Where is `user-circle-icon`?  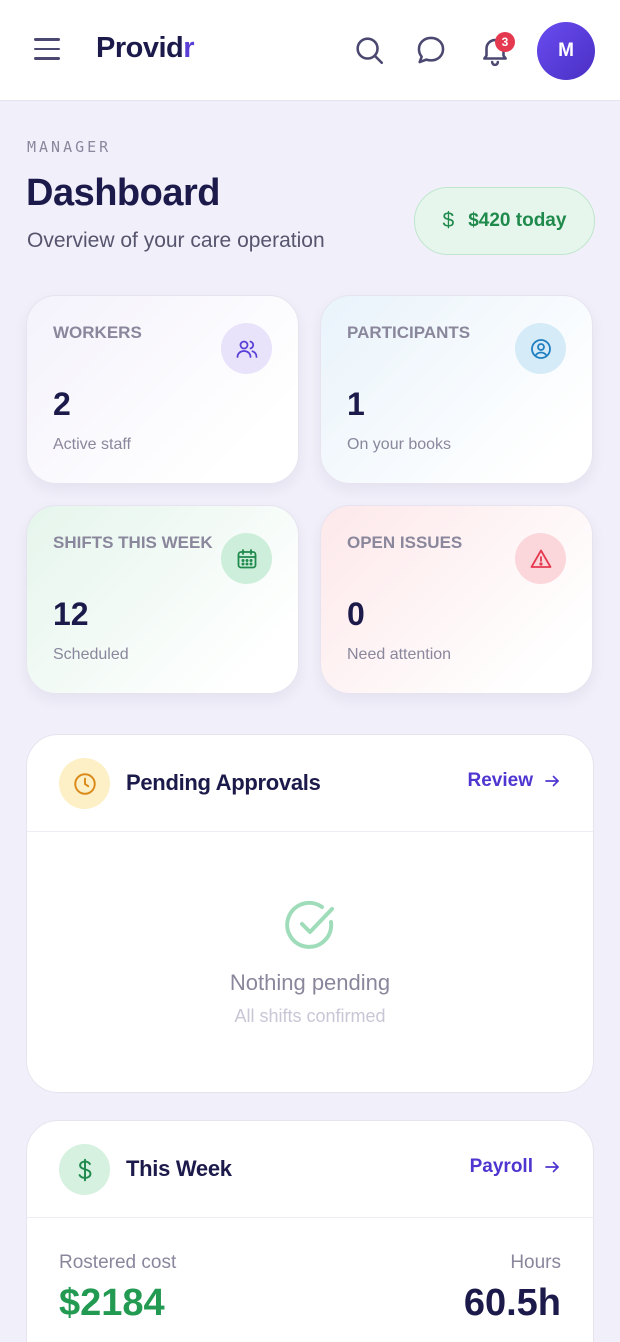
user-circle-icon is located at coordinates (540, 348).